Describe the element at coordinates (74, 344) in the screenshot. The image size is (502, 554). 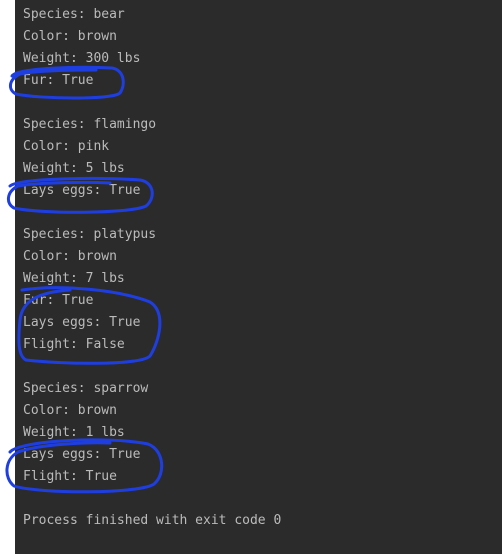
I see `output-line-flight-platypus: Flight: False` at that location.